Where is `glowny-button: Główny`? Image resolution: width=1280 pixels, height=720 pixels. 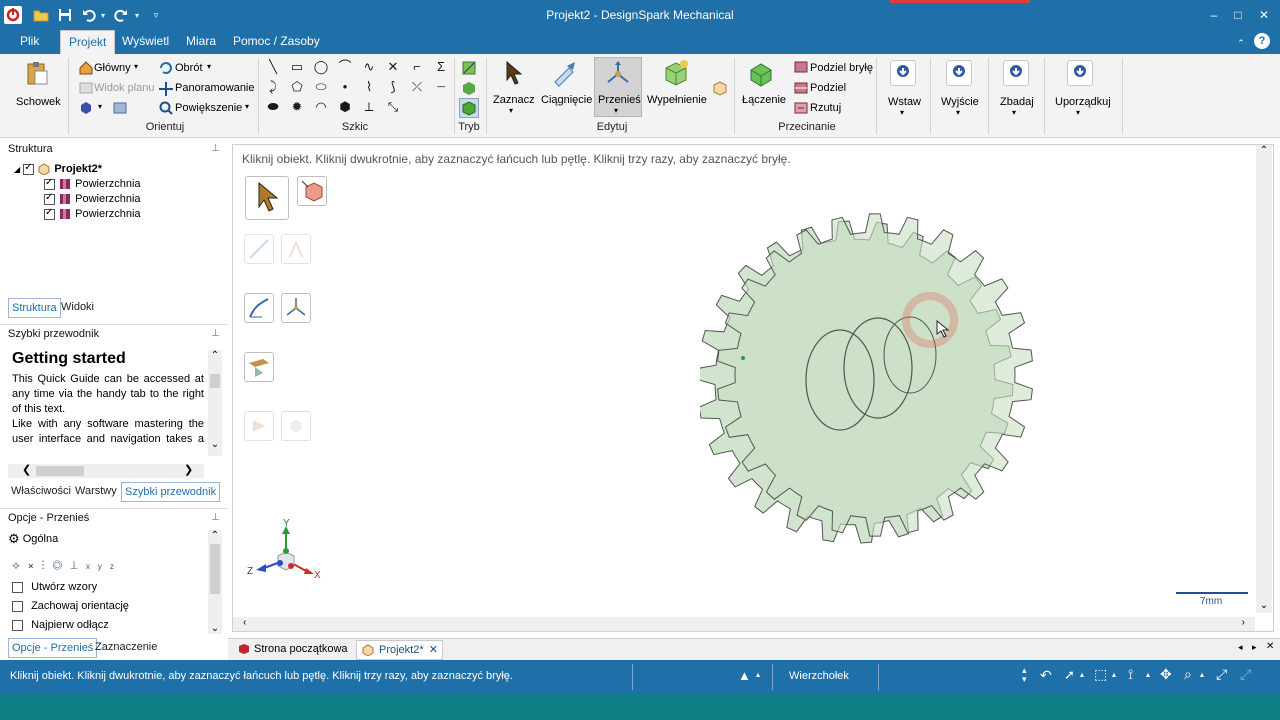 glowny-button: Główny is located at coordinates (112, 68).